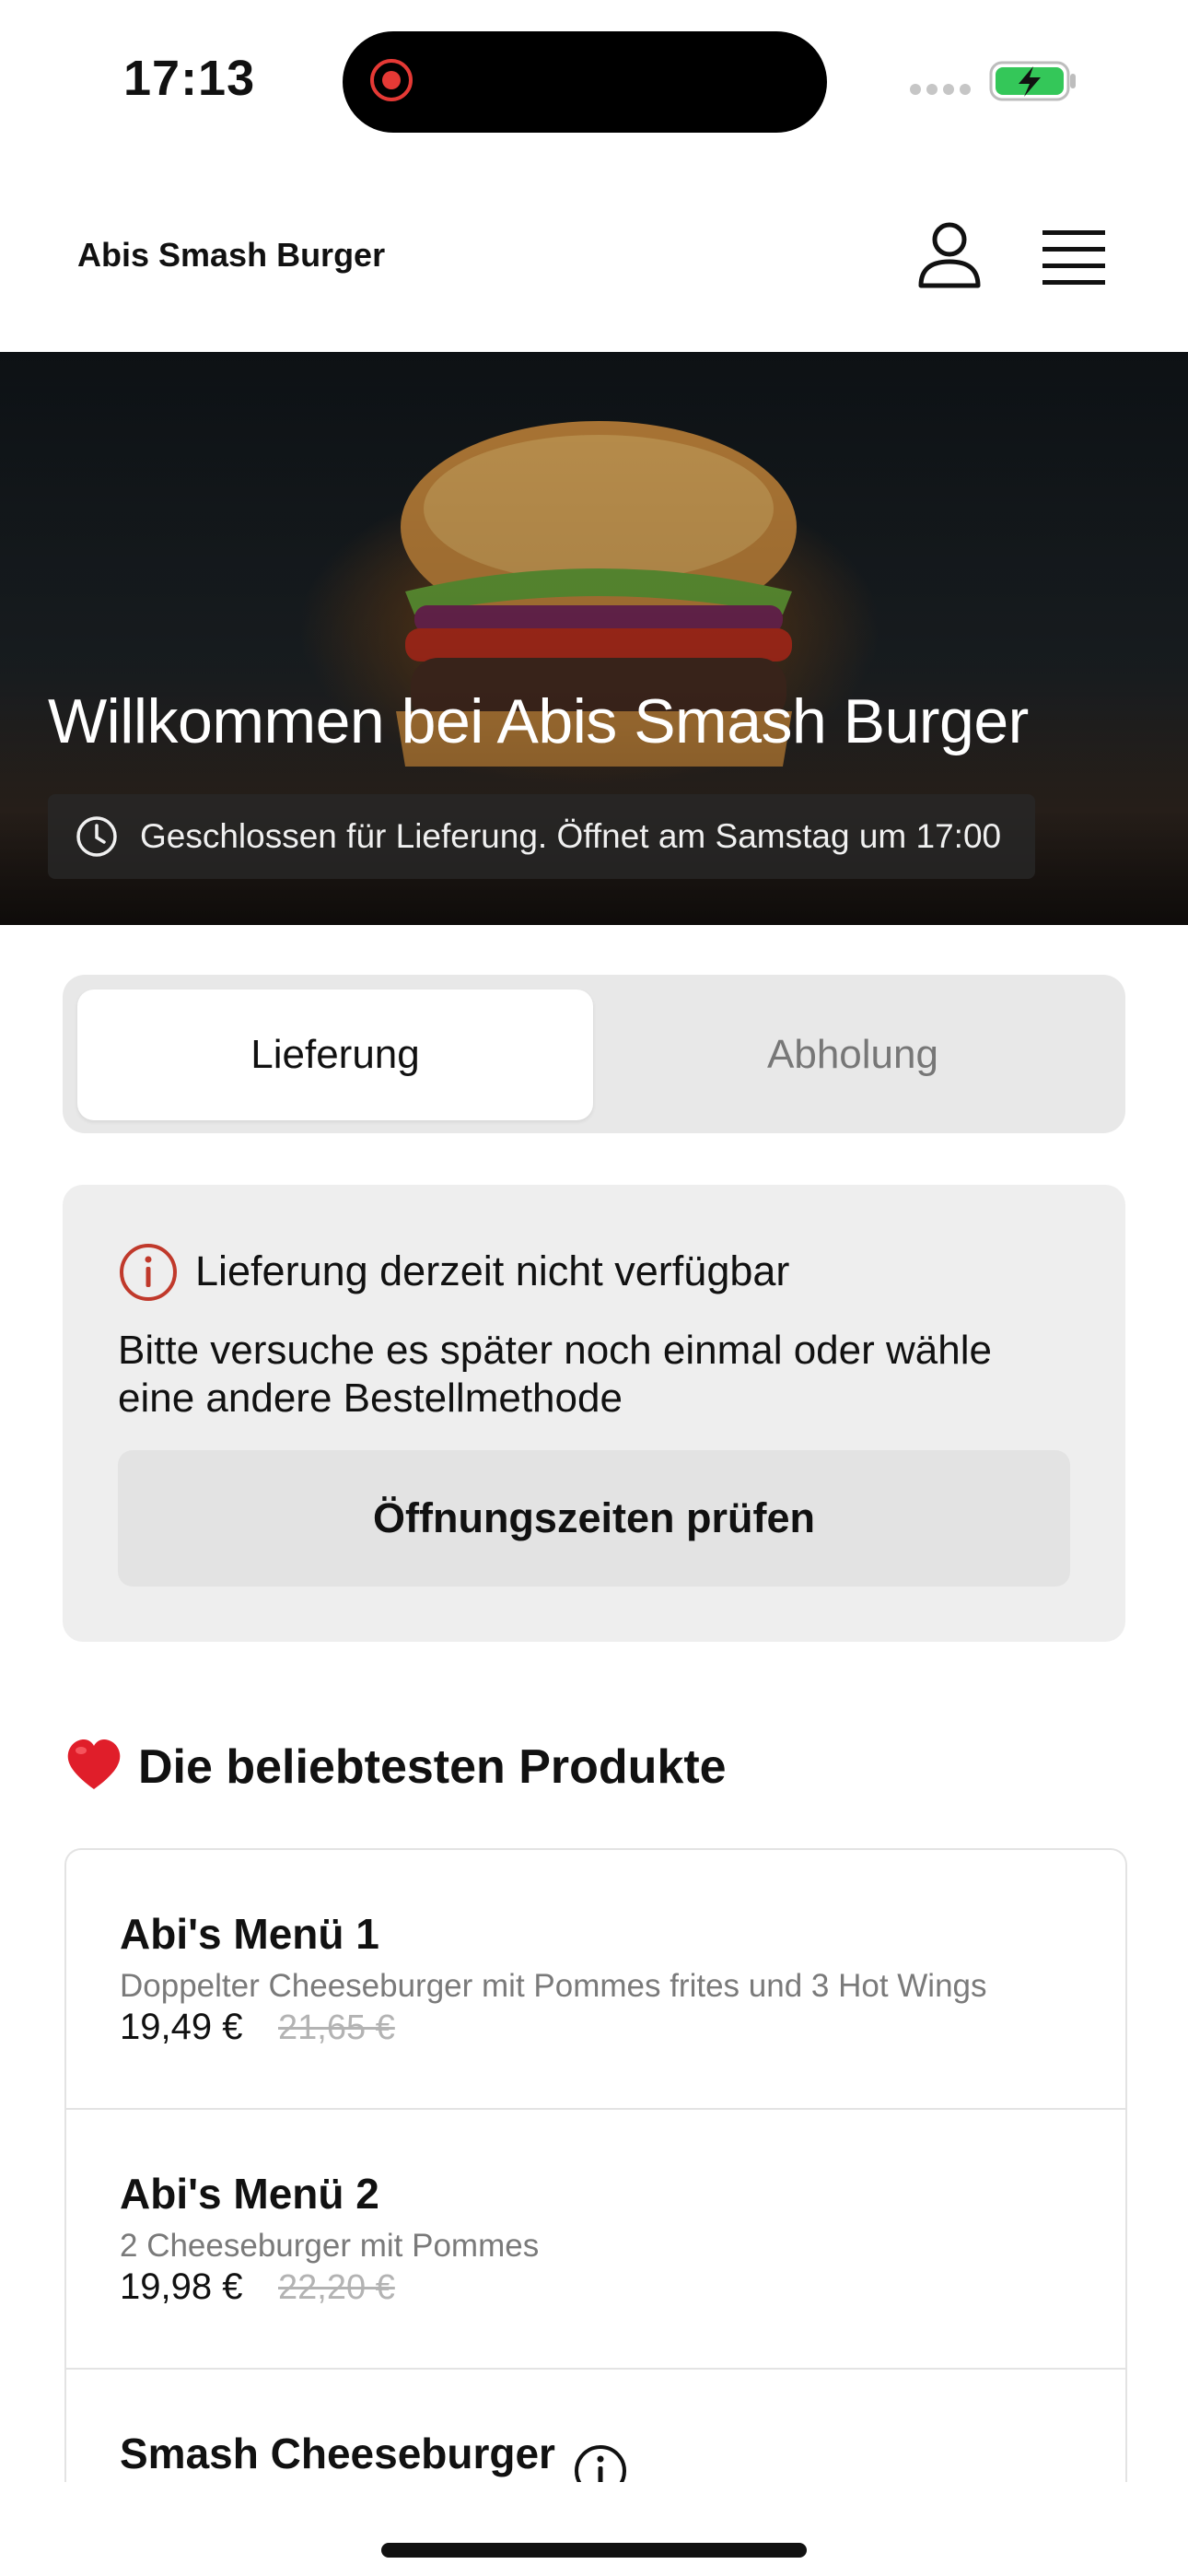  I want to click on home-indicator, so click(594, 2550).